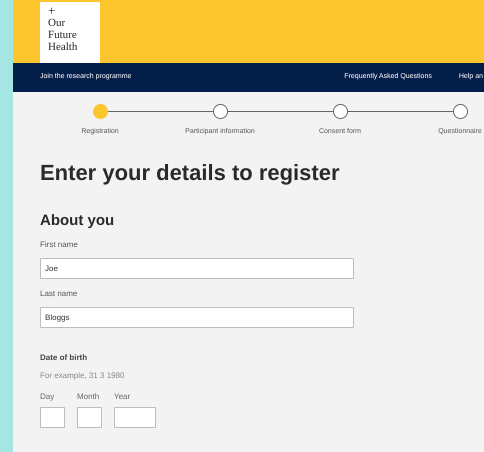 This screenshot has width=484, height=452. Describe the element at coordinates (70, 32) in the screenshot. I see `logo: + Our Future Health` at that location.